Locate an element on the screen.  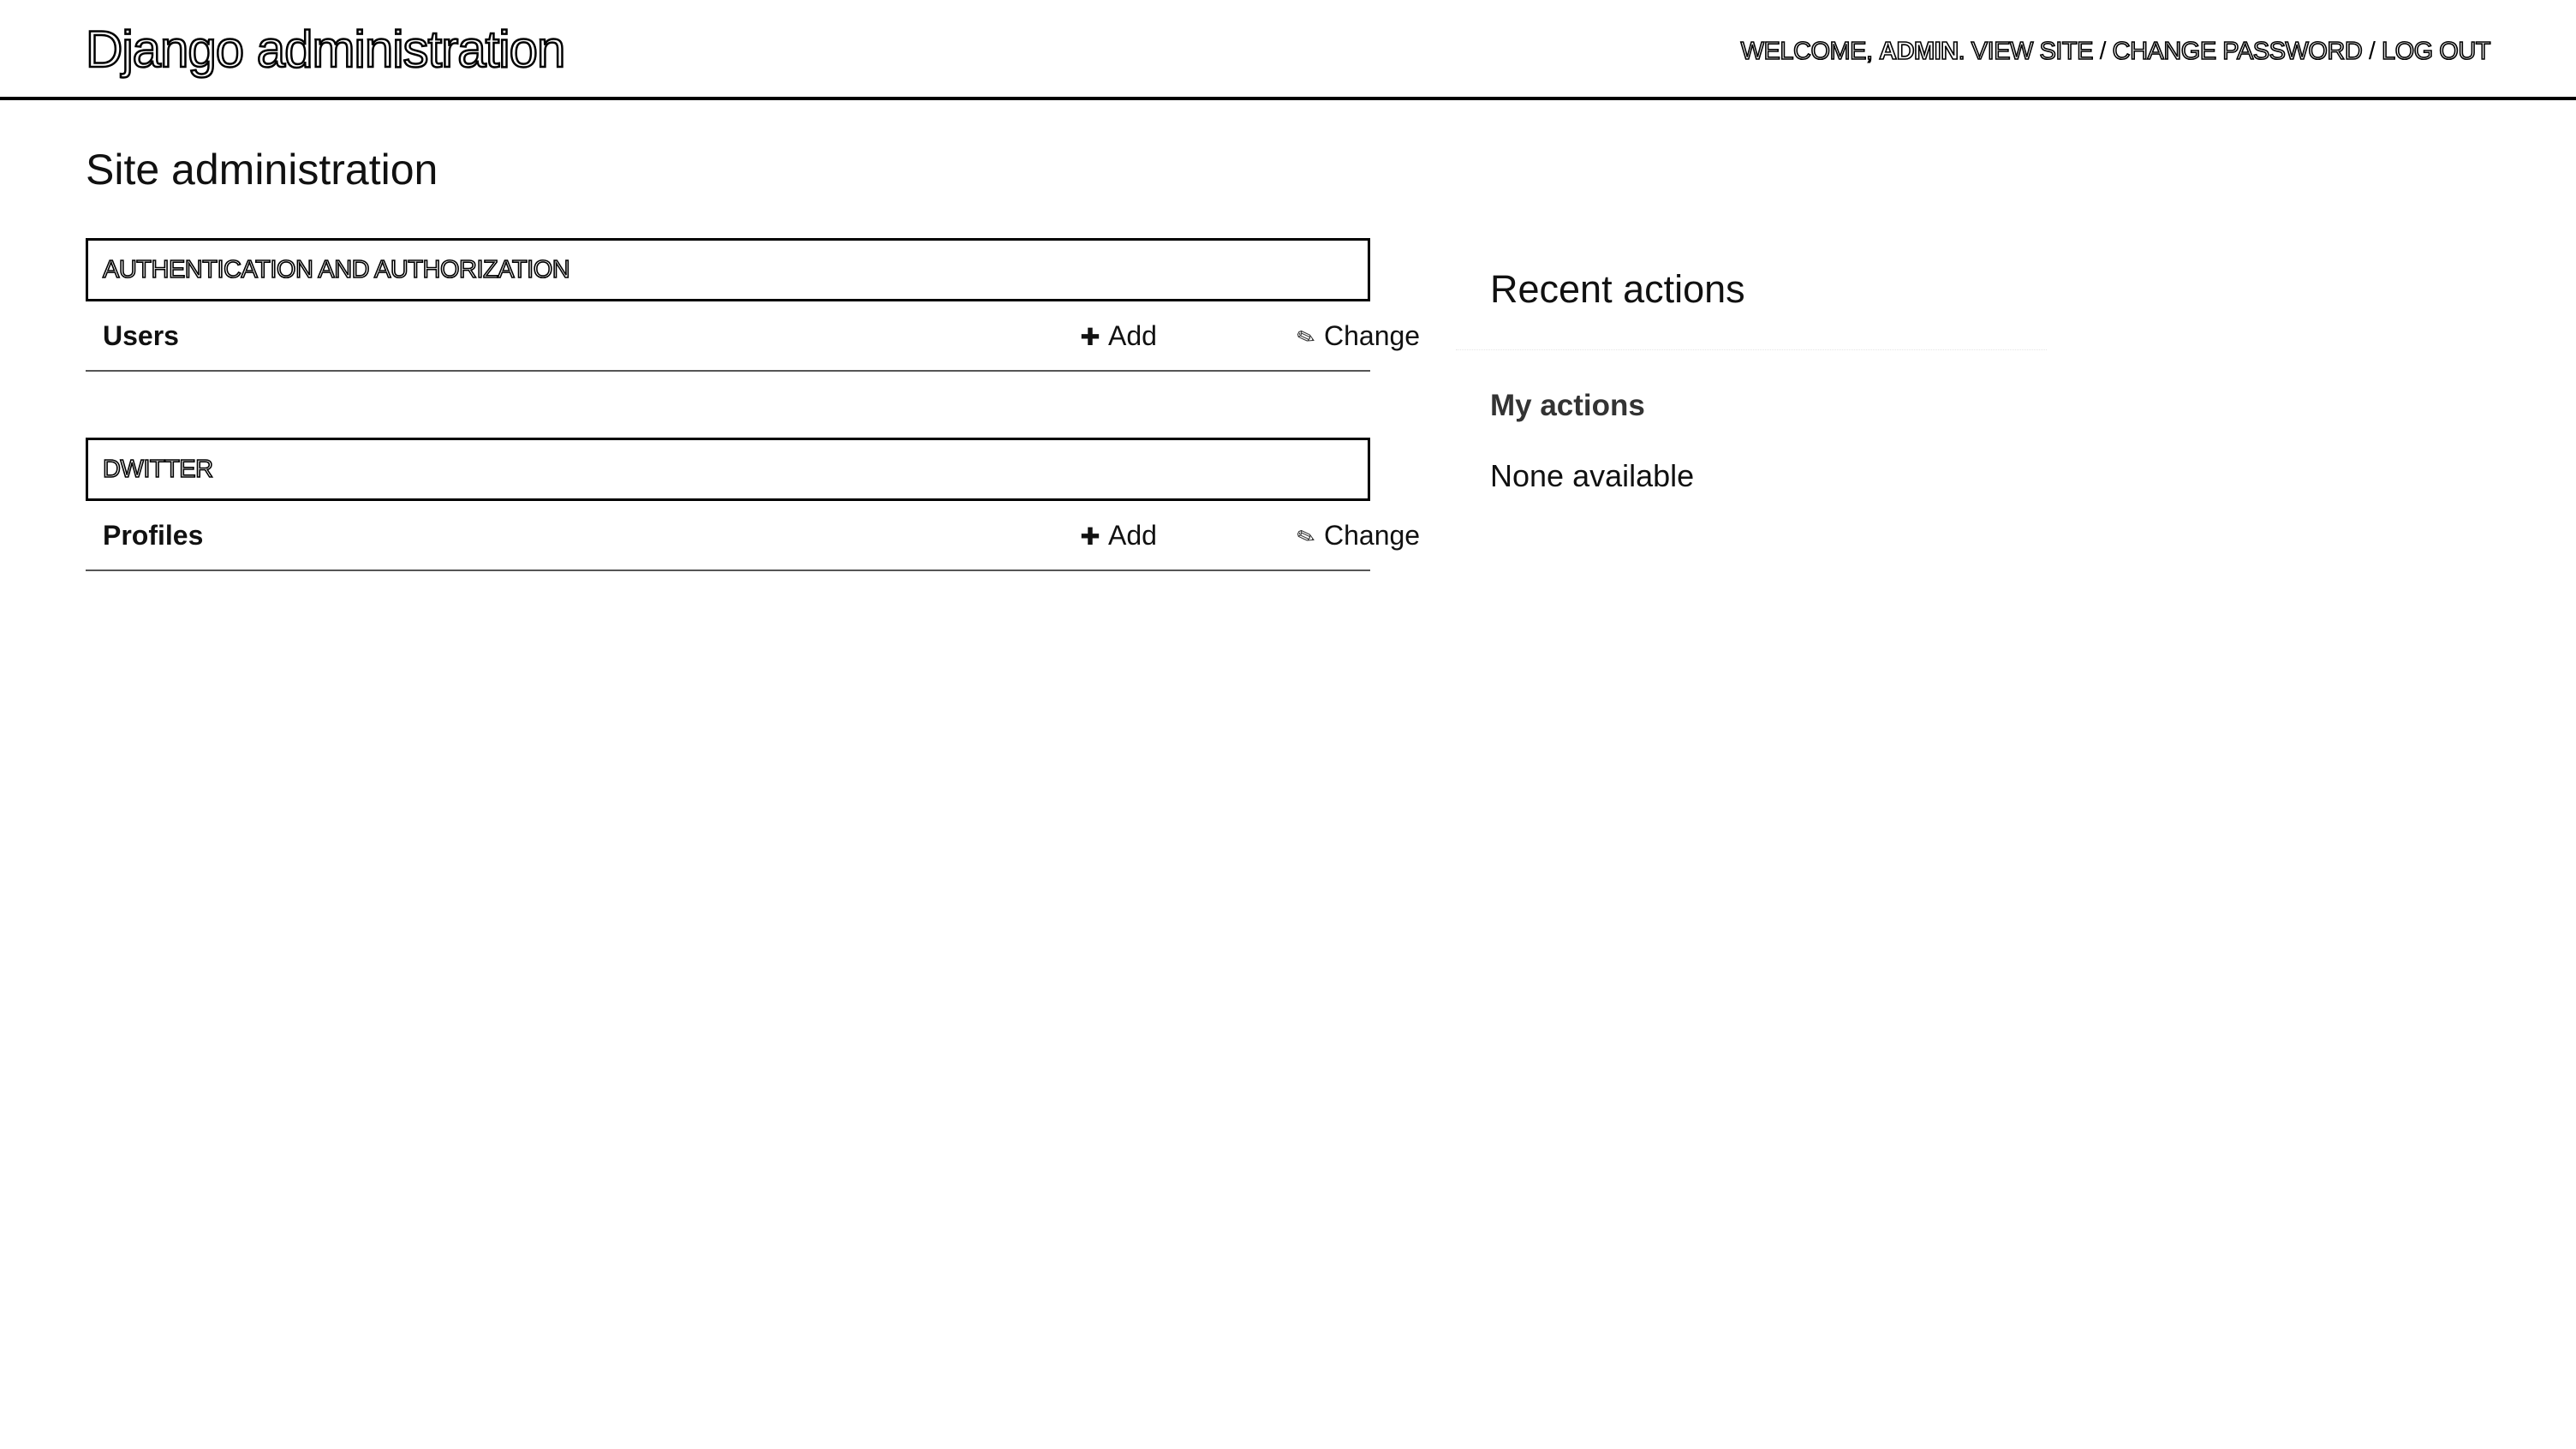
divider is located at coordinates (1752, 350).